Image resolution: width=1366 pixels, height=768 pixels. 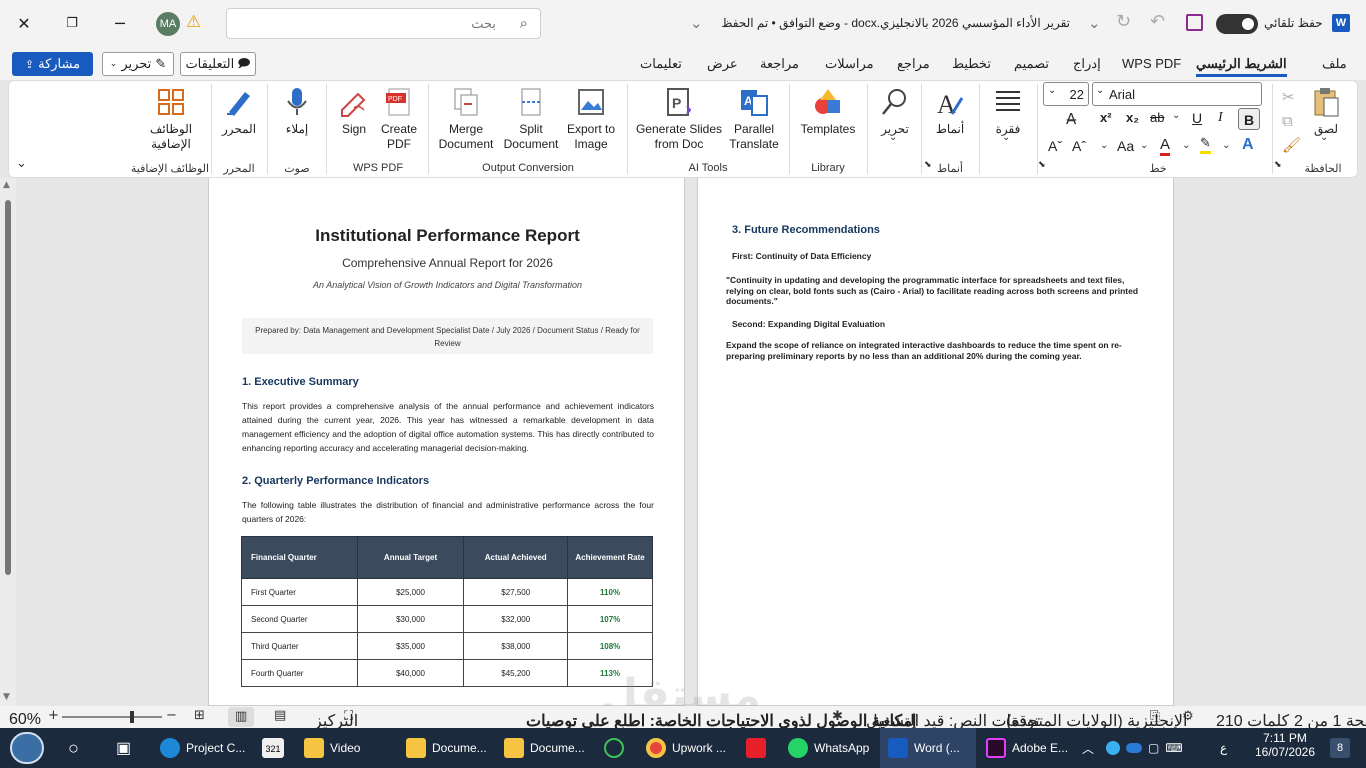 What do you see at coordinates (273, 748) in the screenshot?
I see `taskbar-calendar: 321` at bounding box center [273, 748].